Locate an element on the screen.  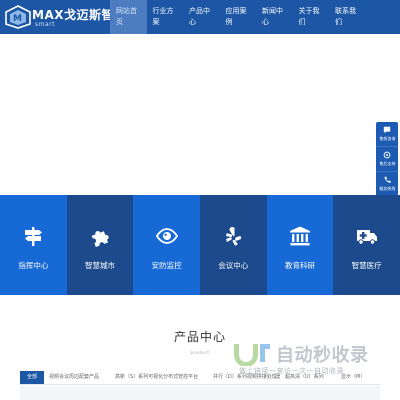
solution-education: 教育科研 is located at coordinates (300, 245).